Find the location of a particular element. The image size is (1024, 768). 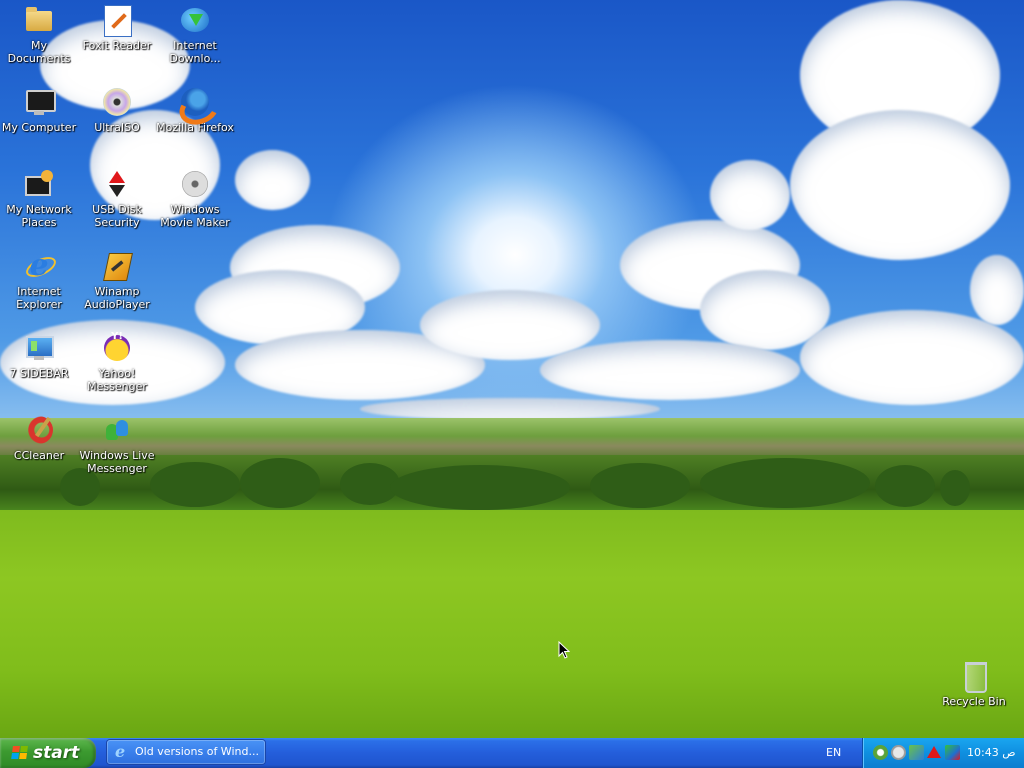

disc-icon is located at coordinates (117, 102).